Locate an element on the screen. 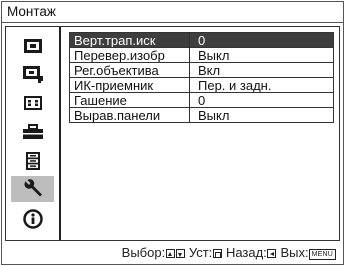 Image resolution: width=345 pixels, height=266 pixels. menu-list-icon is located at coordinates (32, 161).